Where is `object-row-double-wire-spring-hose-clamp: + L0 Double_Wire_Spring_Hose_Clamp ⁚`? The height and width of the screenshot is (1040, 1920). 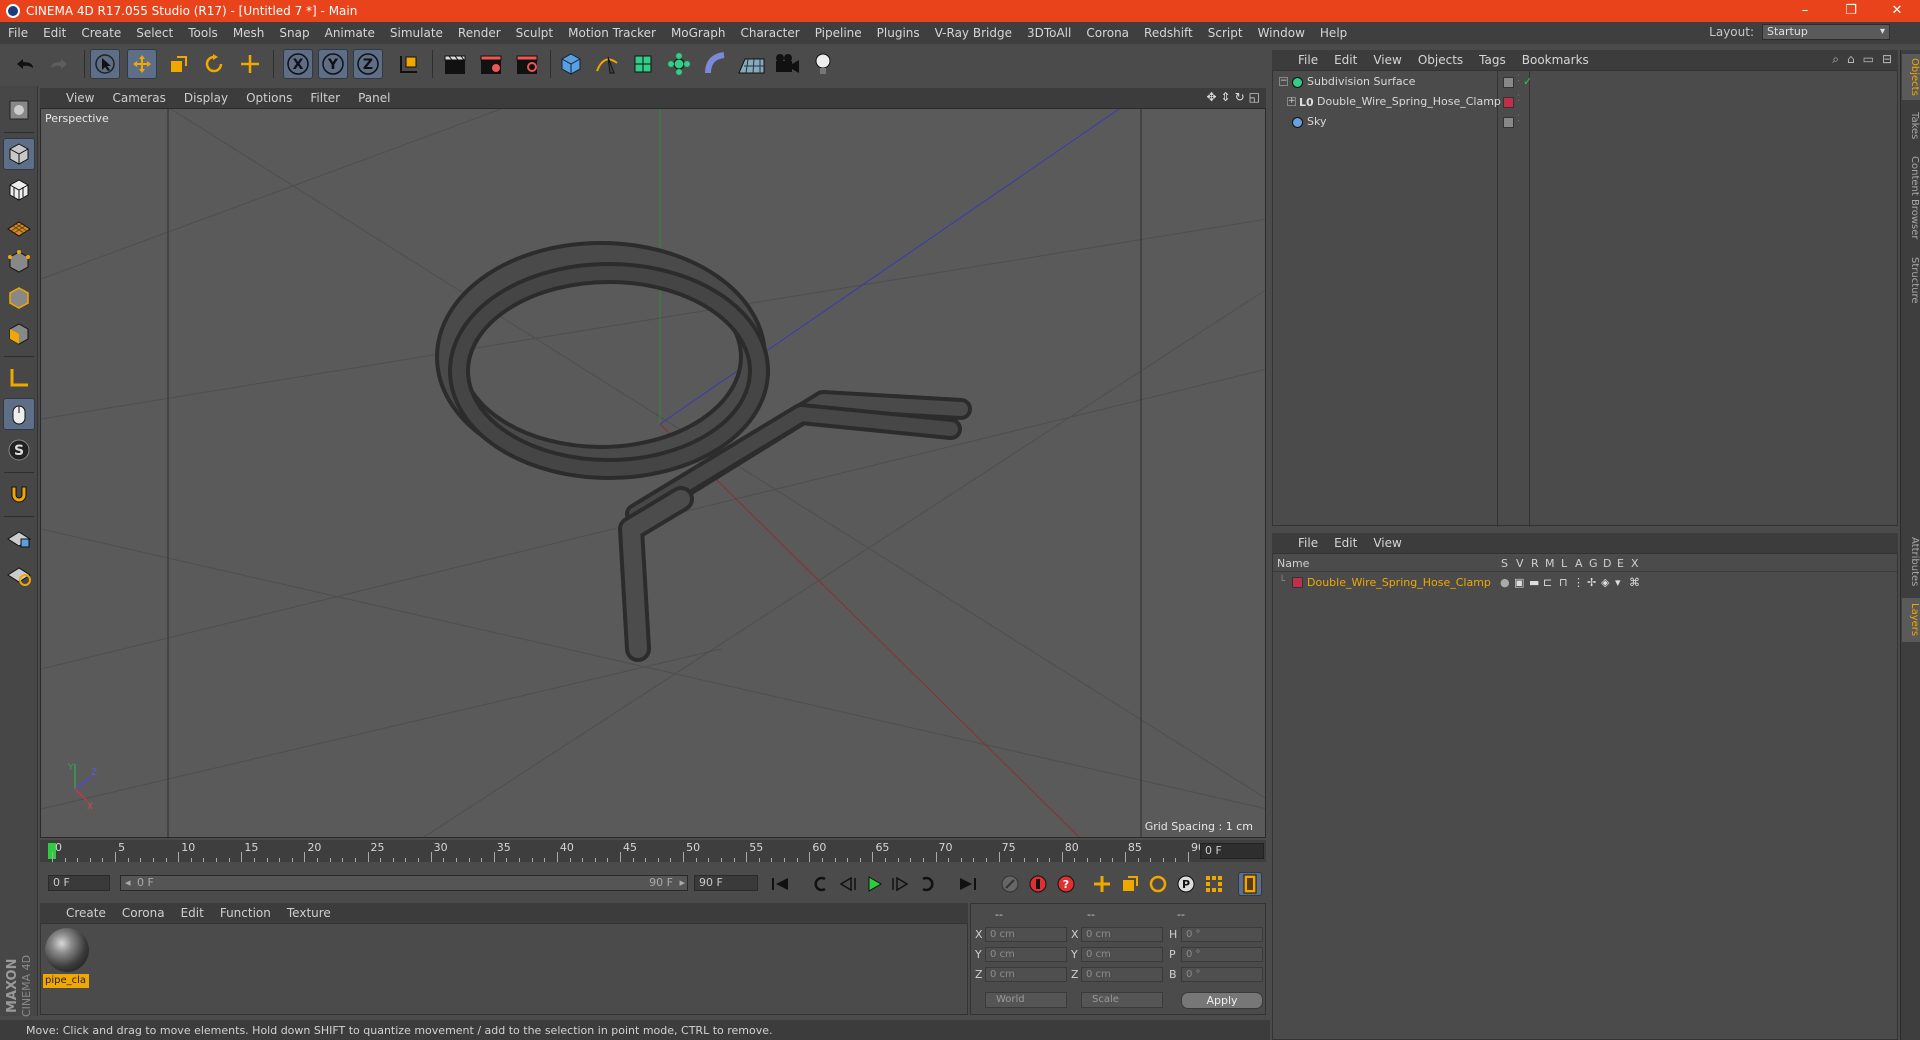 object-row-double-wire-spring-hose-clamp: + L0 Double_Wire_Spring_Hose_Clamp ⁚ is located at coordinates (1585, 103).